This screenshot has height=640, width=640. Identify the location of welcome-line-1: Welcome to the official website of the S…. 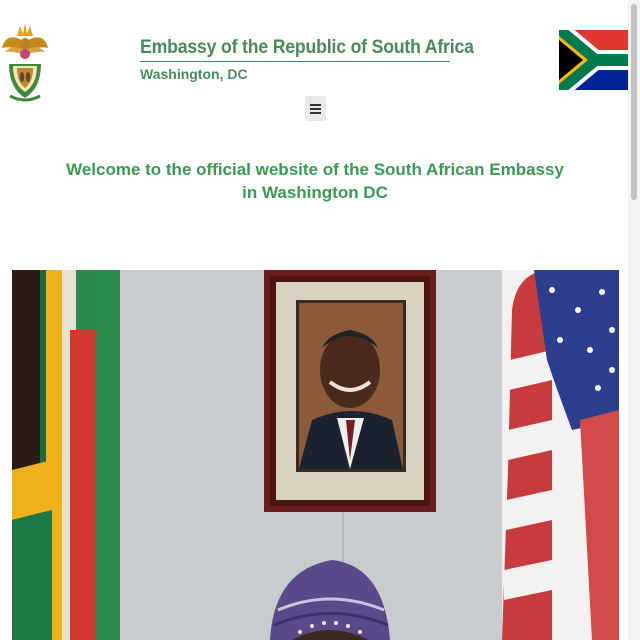
(315, 169).